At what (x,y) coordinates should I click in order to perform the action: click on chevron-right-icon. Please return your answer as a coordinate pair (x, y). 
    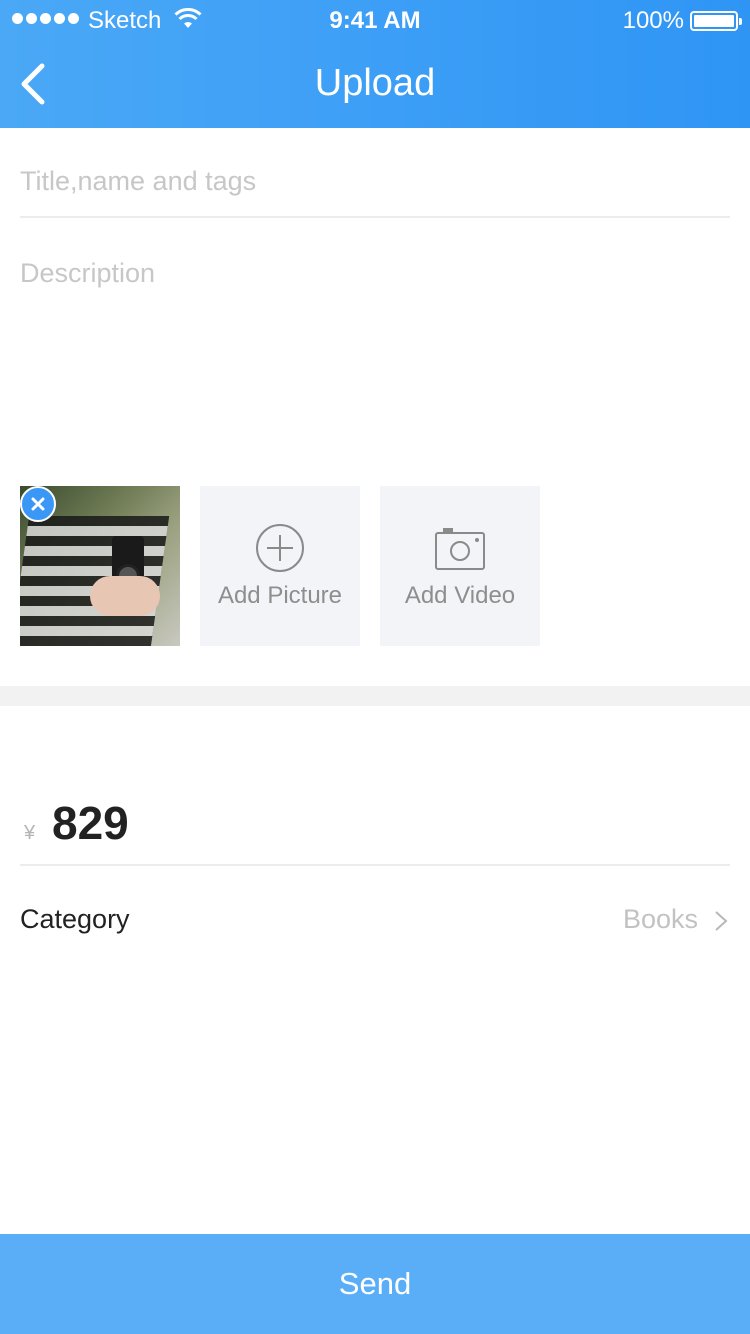
    Looking at the image, I should click on (721, 921).